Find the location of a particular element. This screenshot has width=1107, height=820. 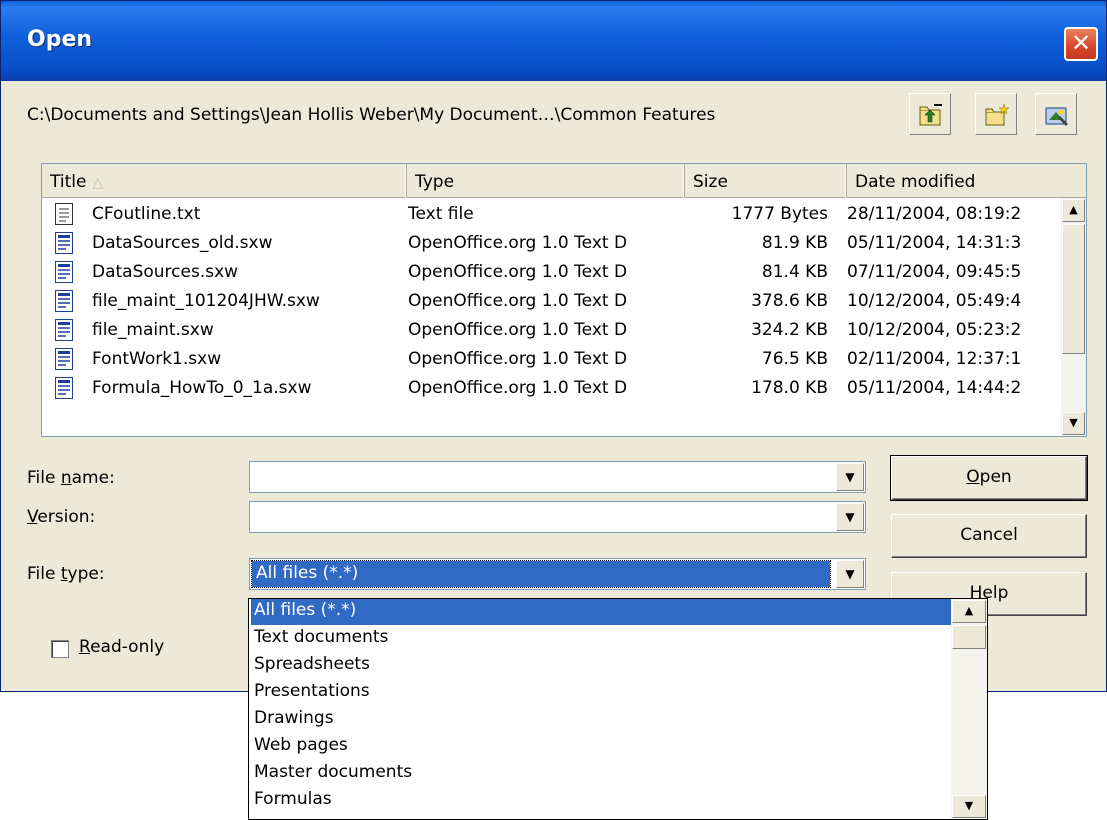

file-list-scrollbar: ▲ ▼ is located at coordinates (1073, 317).